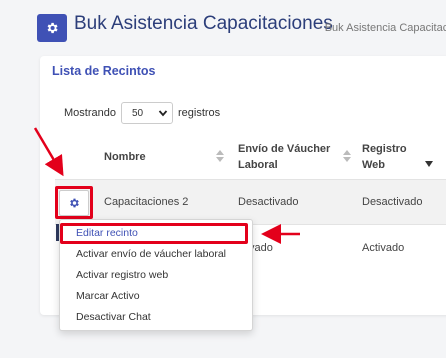 Image resolution: width=446 pixels, height=358 pixels. Describe the element at coordinates (48, 152) in the screenshot. I see `arrow-to-gear` at that location.